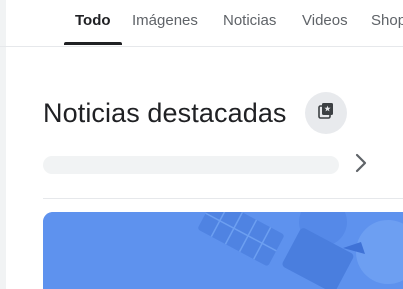 This screenshot has height=289, width=403. Describe the element at coordinates (325, 20) in the screenshot. I see `tab-videos: Videos` at that location.